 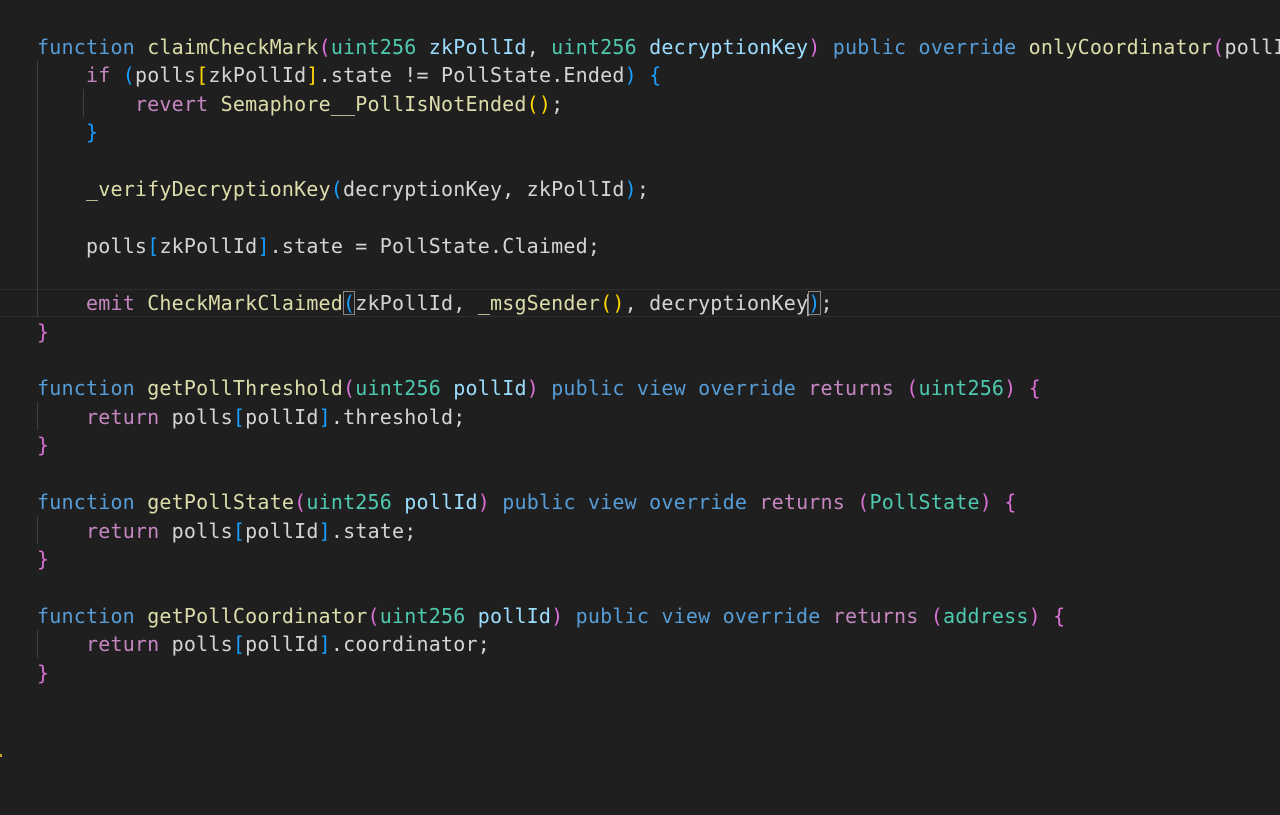 What do you see at coordinates (171, 104) in the screenshot?
I see `code-token: revert` at bounding box center [171, 104].